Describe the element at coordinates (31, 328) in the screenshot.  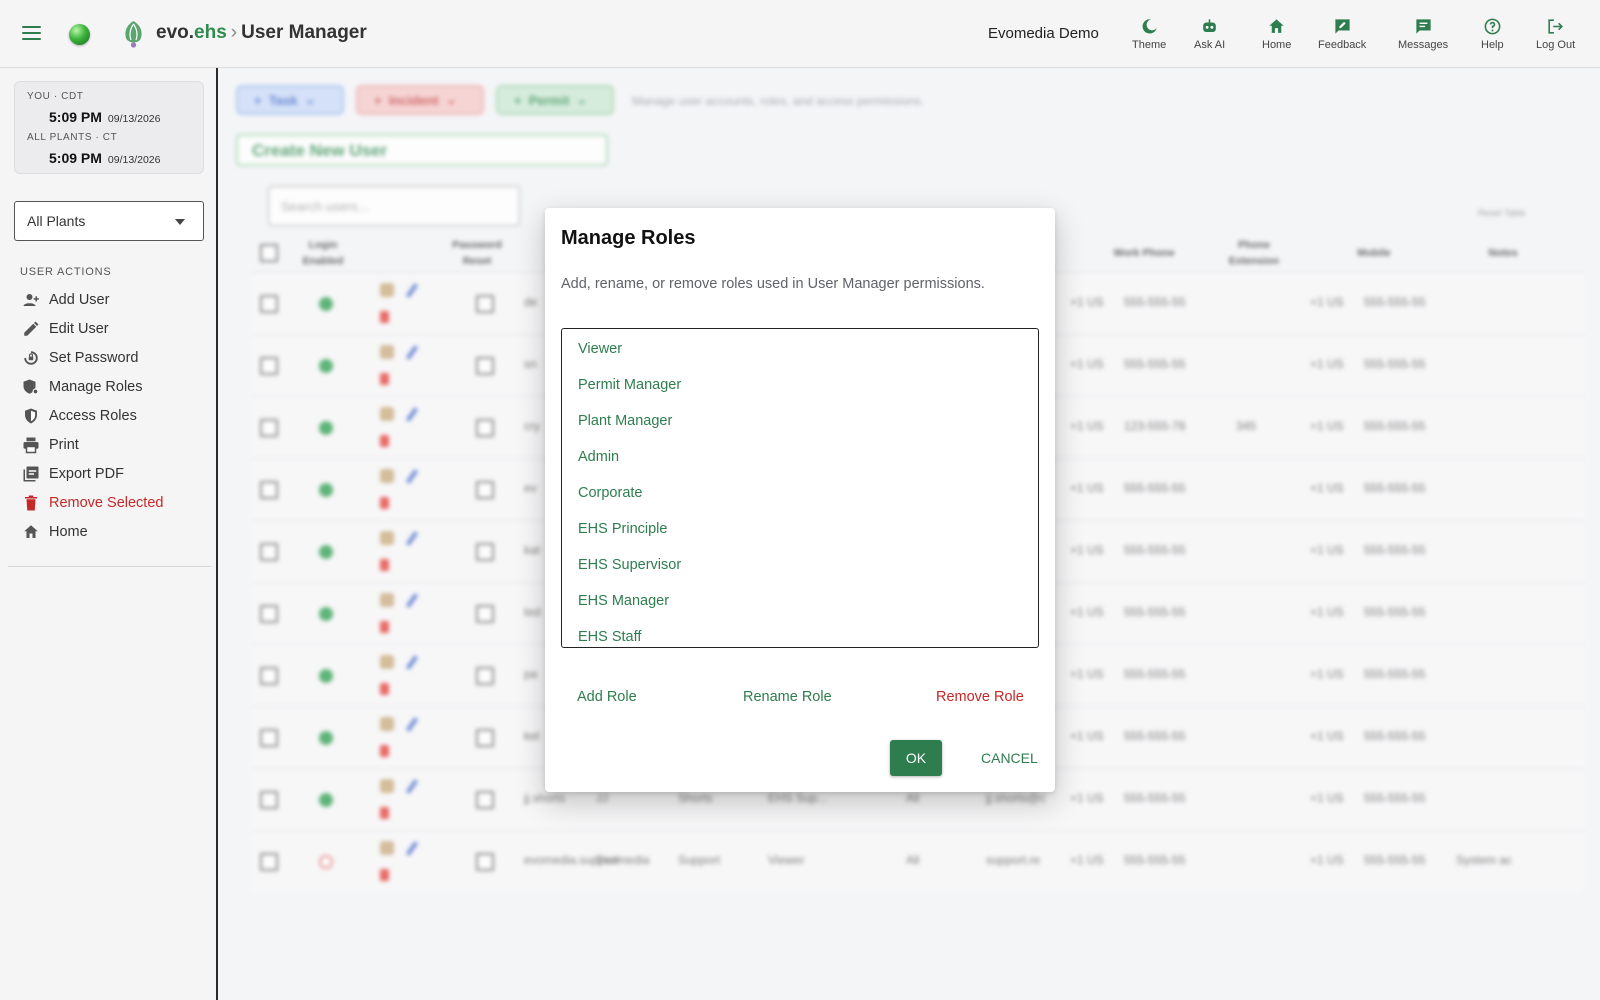
I see `pencil-icon` at that location.